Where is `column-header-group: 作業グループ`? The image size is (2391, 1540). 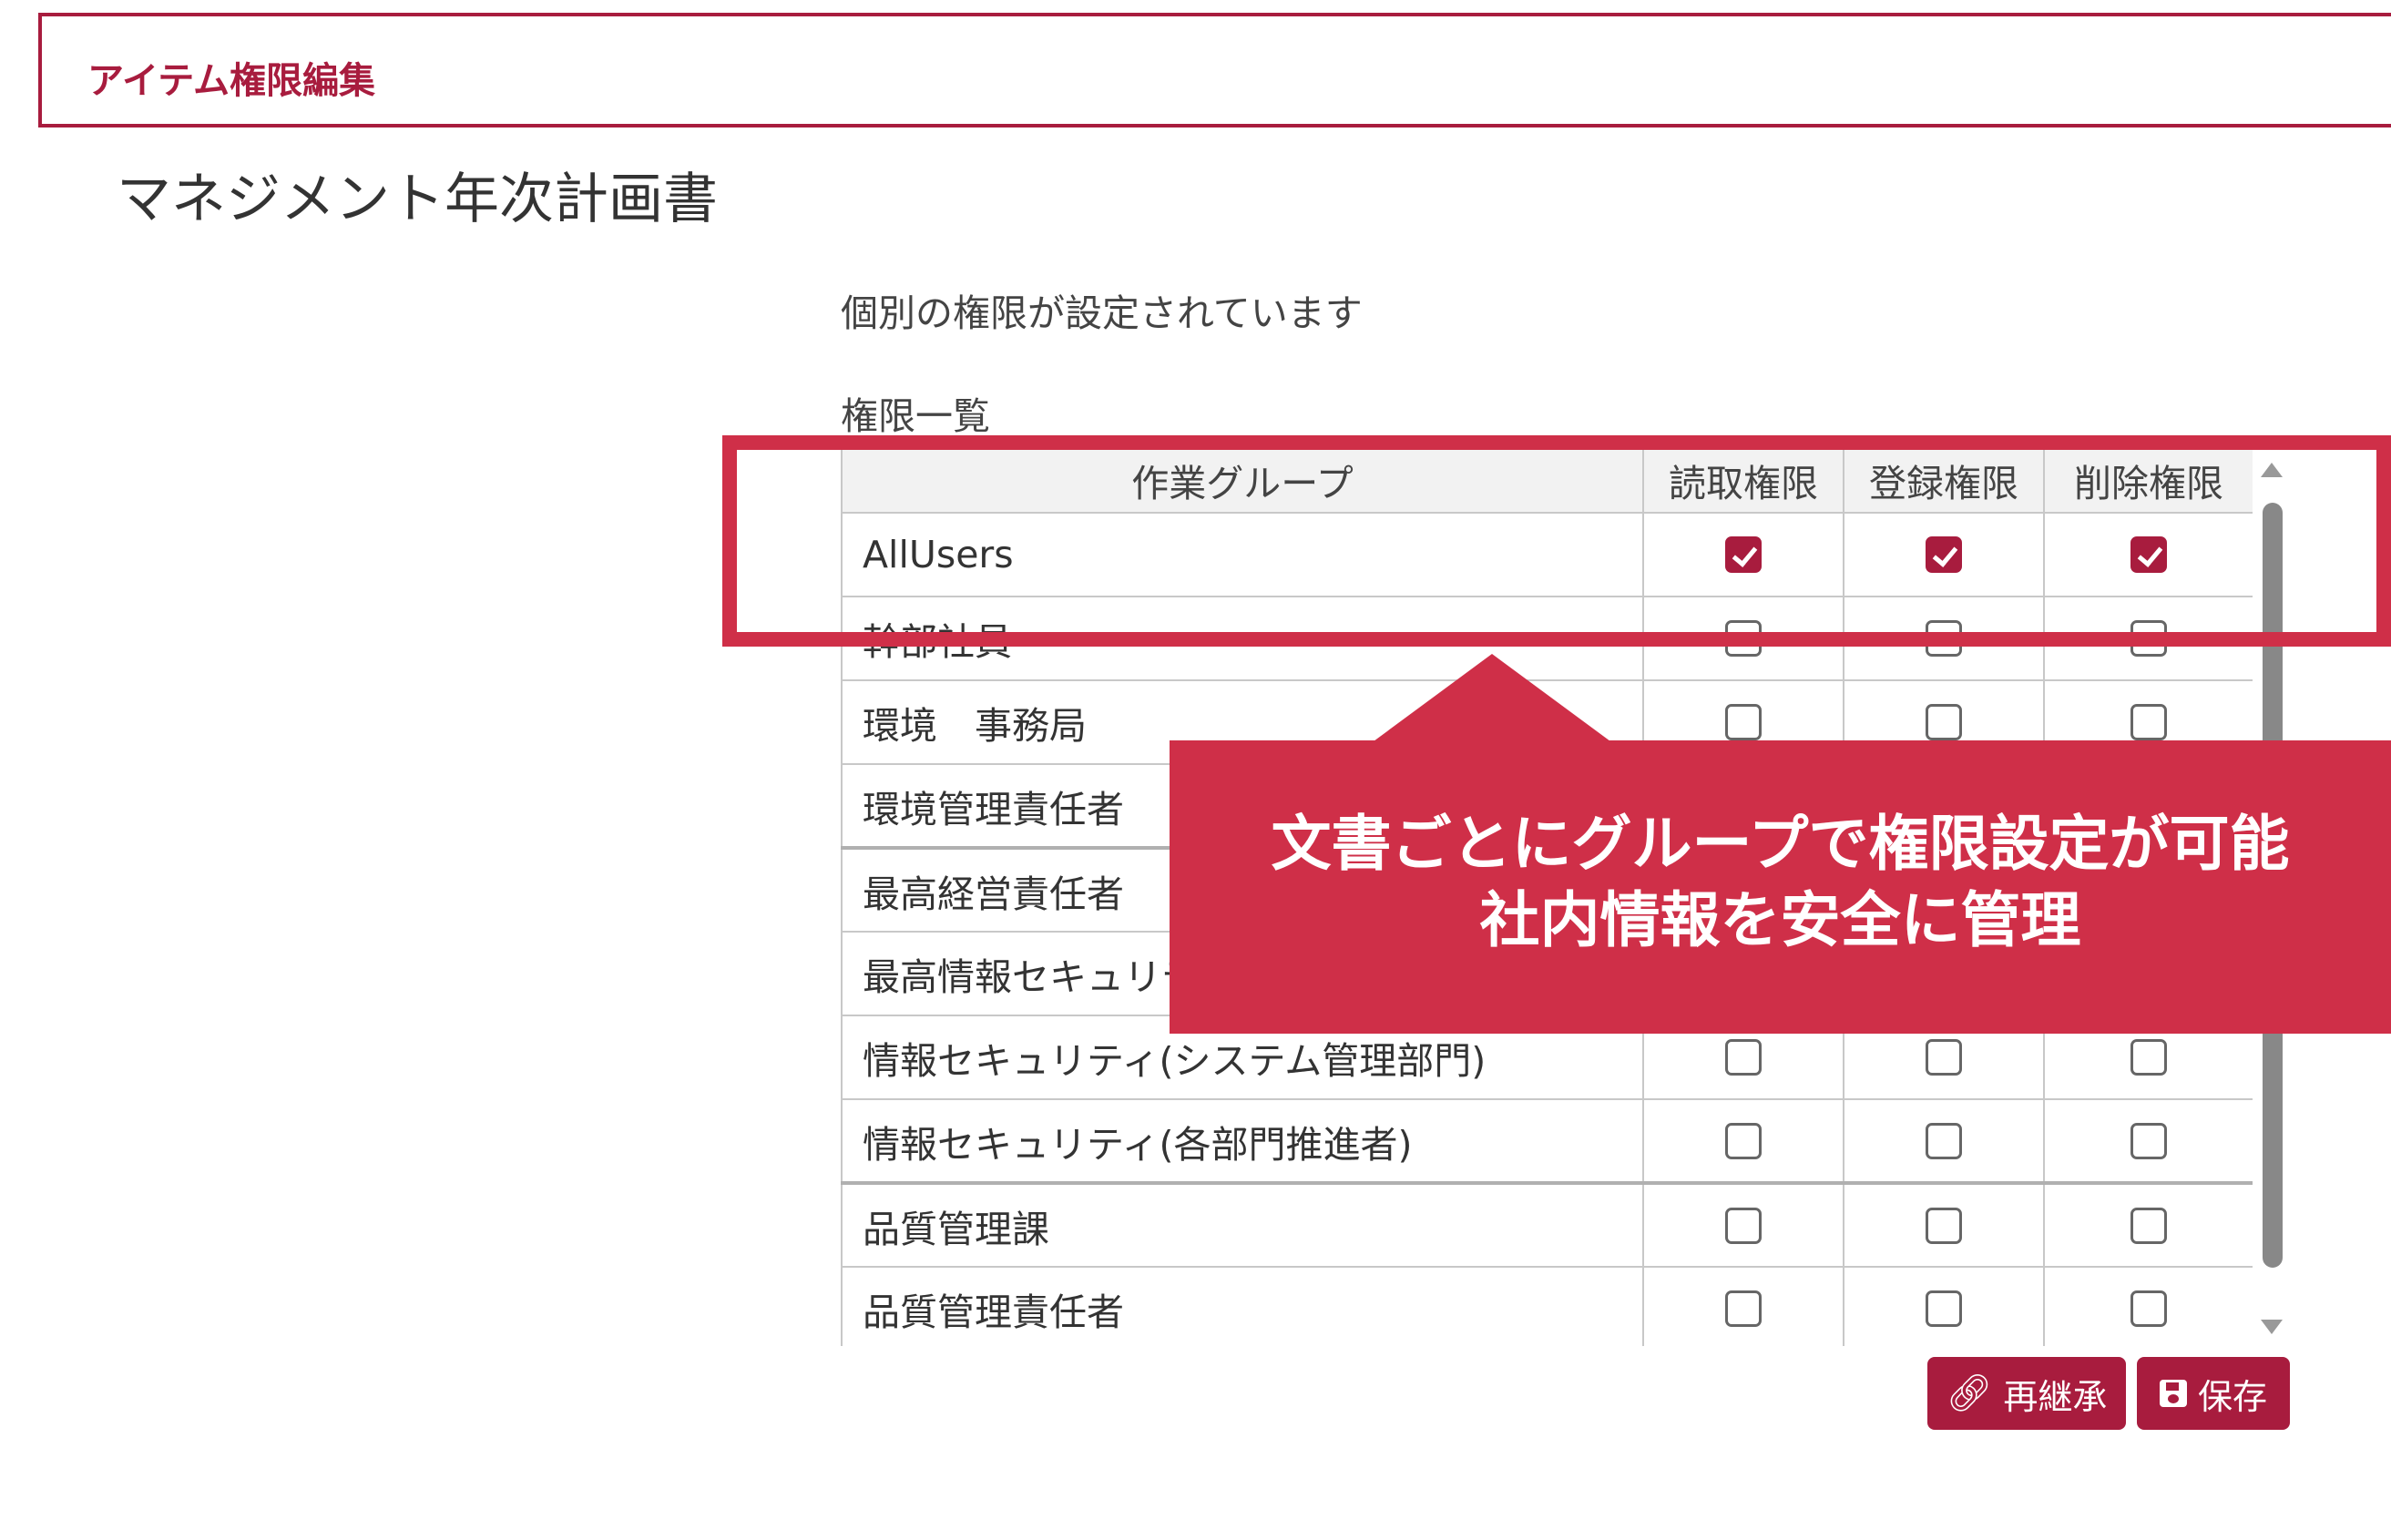 column-header-group: 作業グループ is located at coordinates (1242, 480).